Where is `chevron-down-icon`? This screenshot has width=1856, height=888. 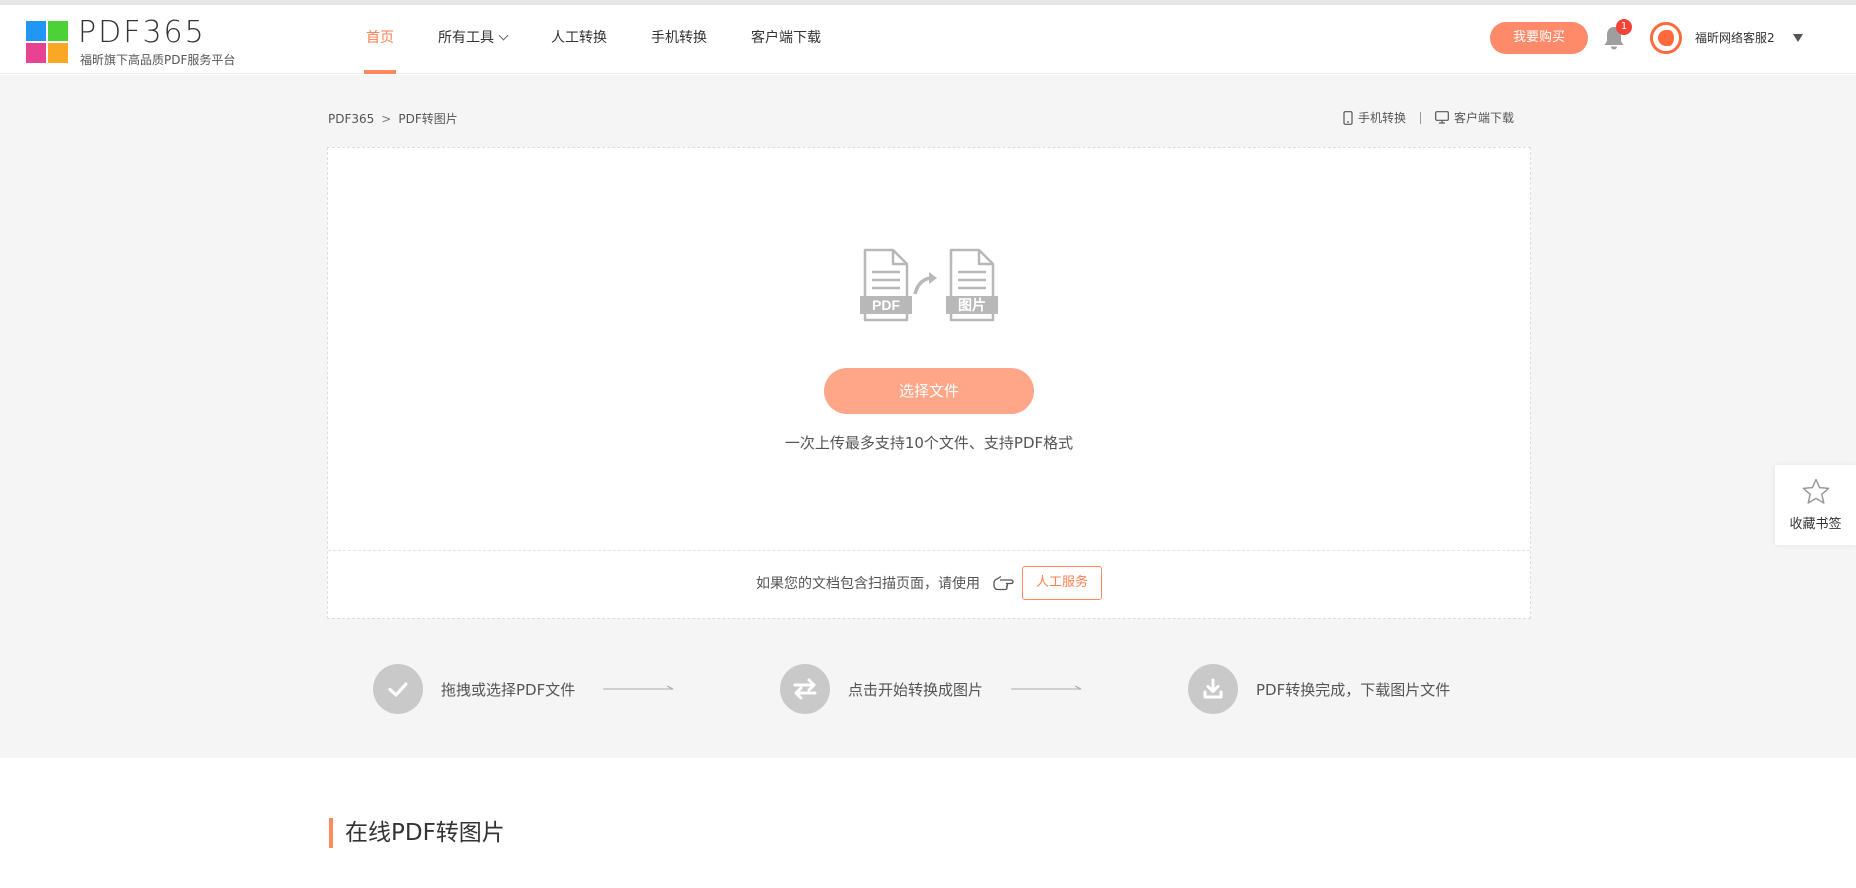 chevron-down-icon is located at coordinates (503, 35).